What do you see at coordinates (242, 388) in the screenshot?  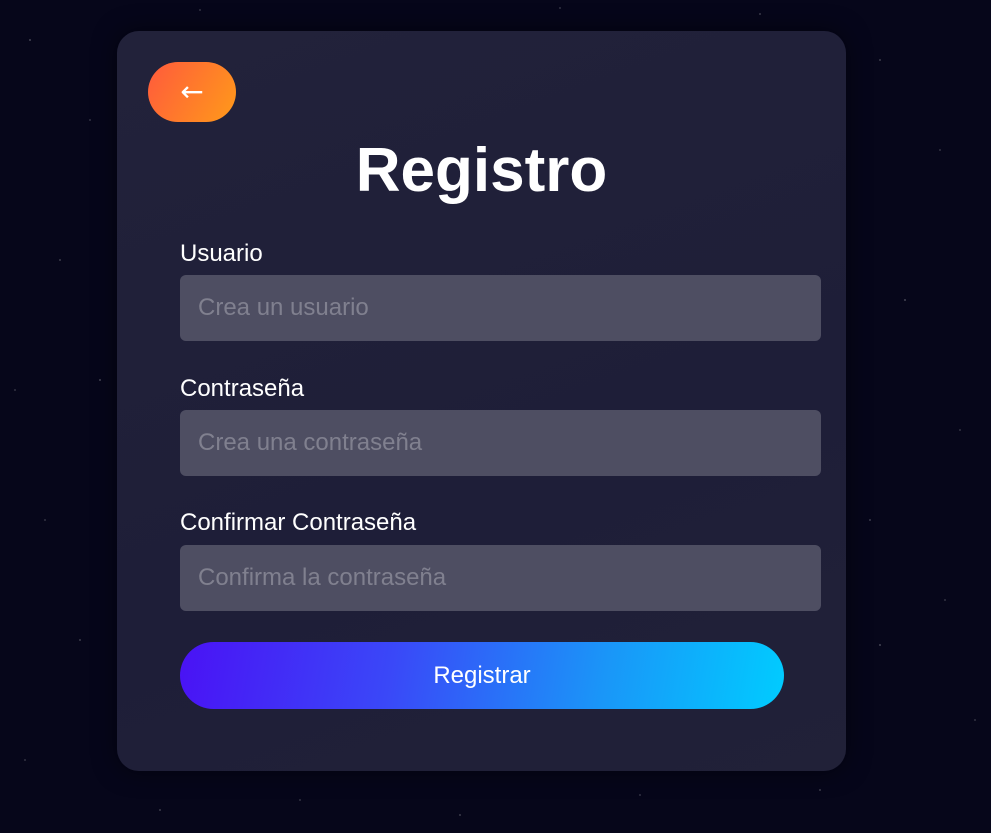 I see `password-label: Contraseña` at bounding box center [242, 388].